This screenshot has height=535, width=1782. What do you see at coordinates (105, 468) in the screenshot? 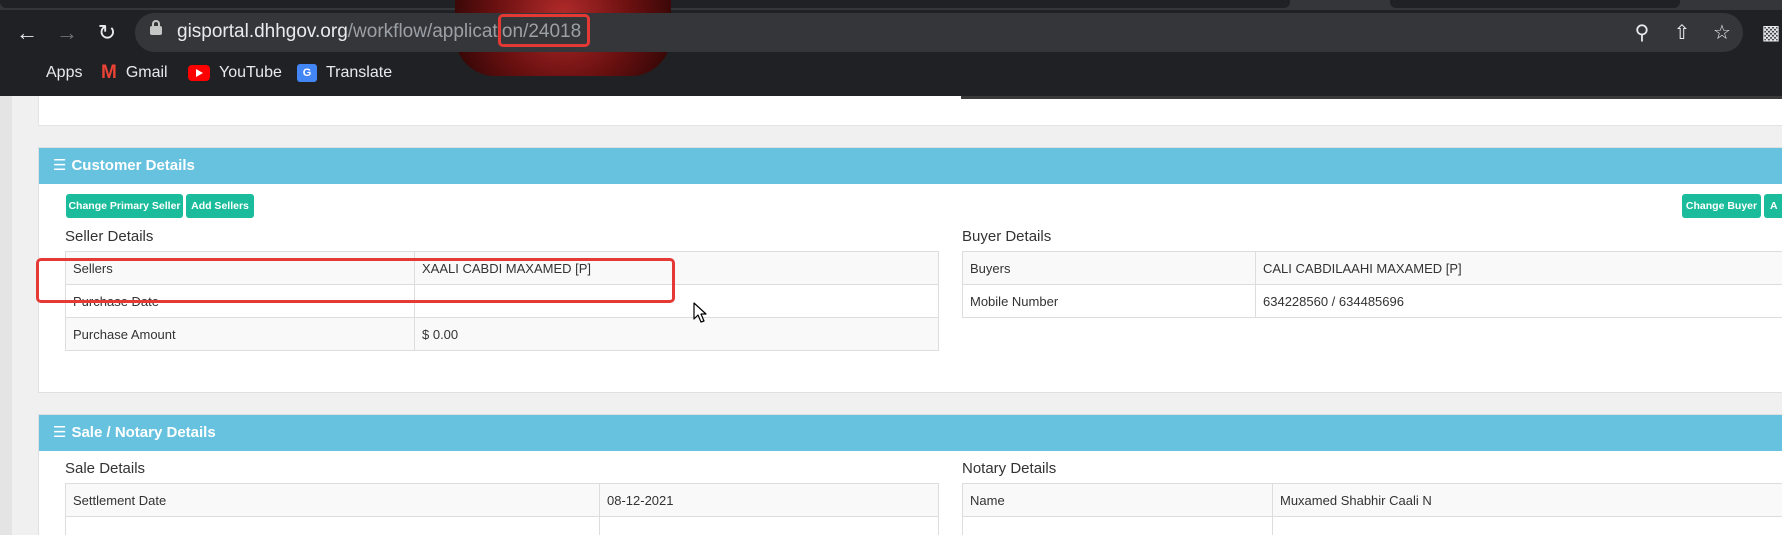
I see `sale-details-title: Sale Details` at bounding box center [105, 468].